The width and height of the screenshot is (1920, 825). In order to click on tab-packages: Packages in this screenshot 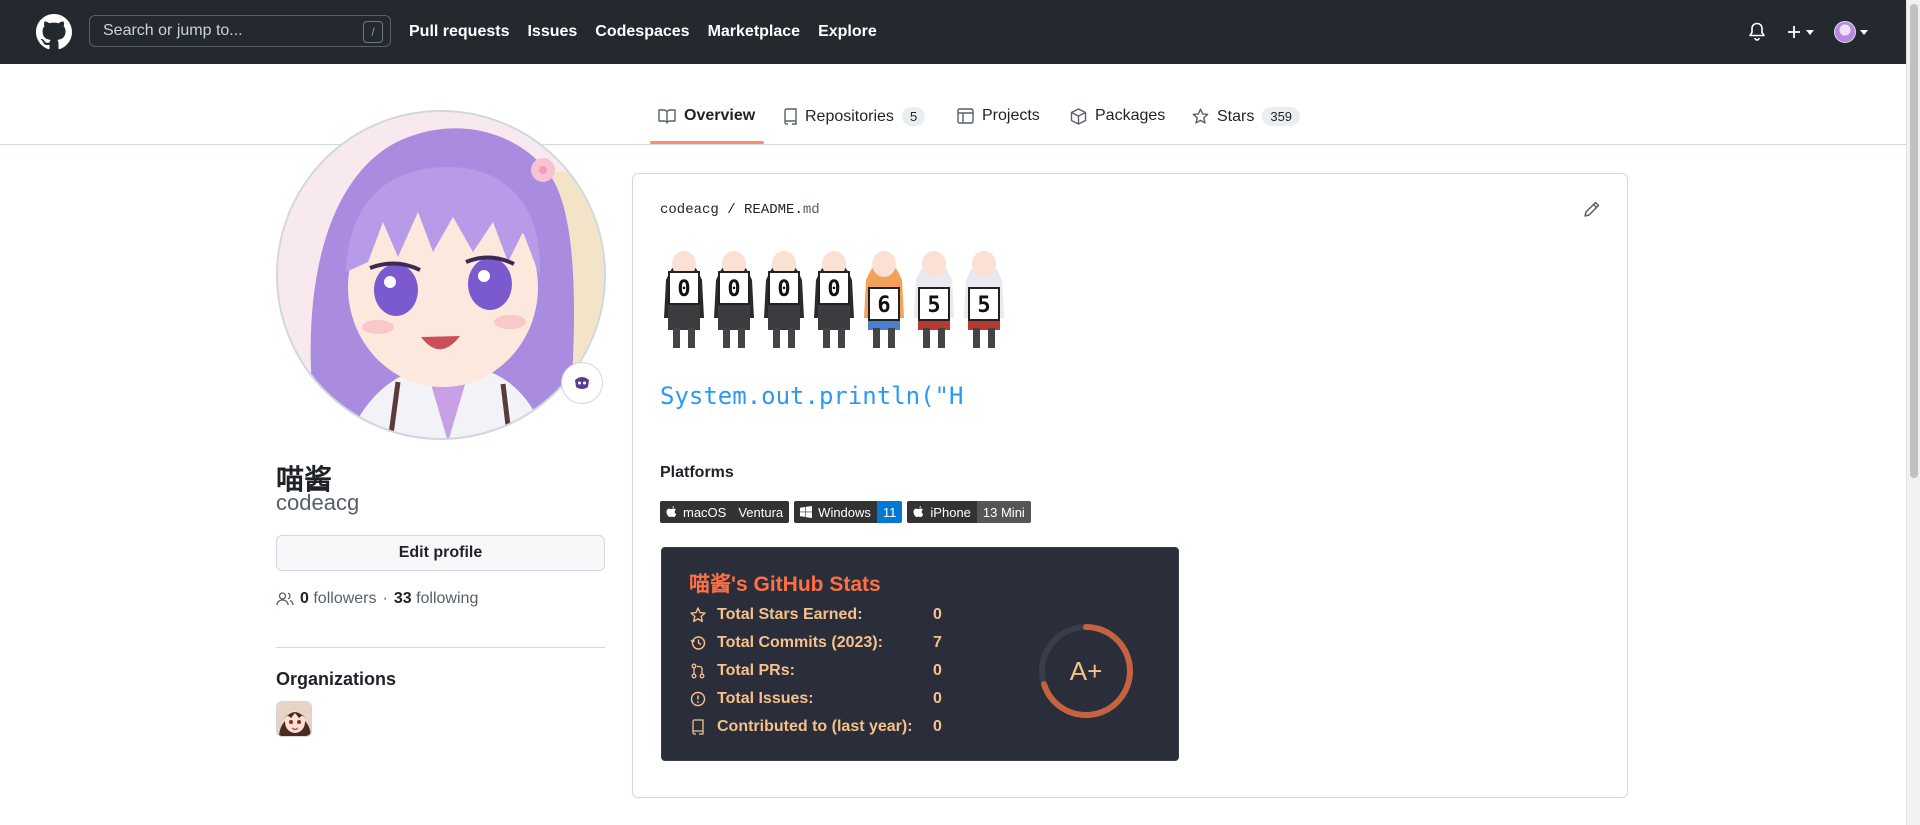, I will do `click(1117, 116)`.